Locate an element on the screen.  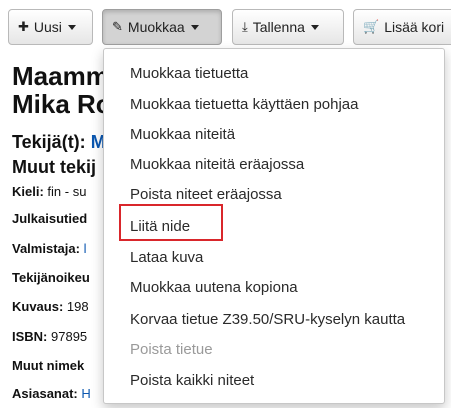
language-value: fin - su is located at coordinates (67, 191).